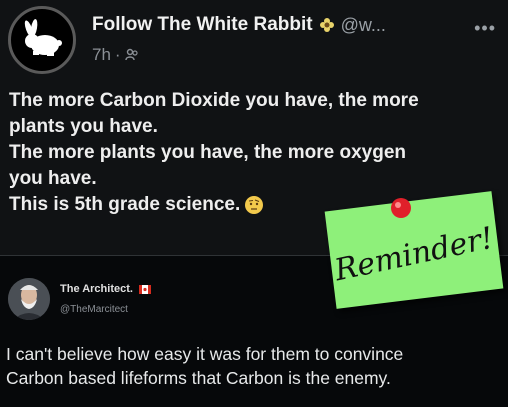  What do you see at coordinates (53, 178) in the screenshot?
I see `post-line-4: you have.` at bounding box center [53, 178].